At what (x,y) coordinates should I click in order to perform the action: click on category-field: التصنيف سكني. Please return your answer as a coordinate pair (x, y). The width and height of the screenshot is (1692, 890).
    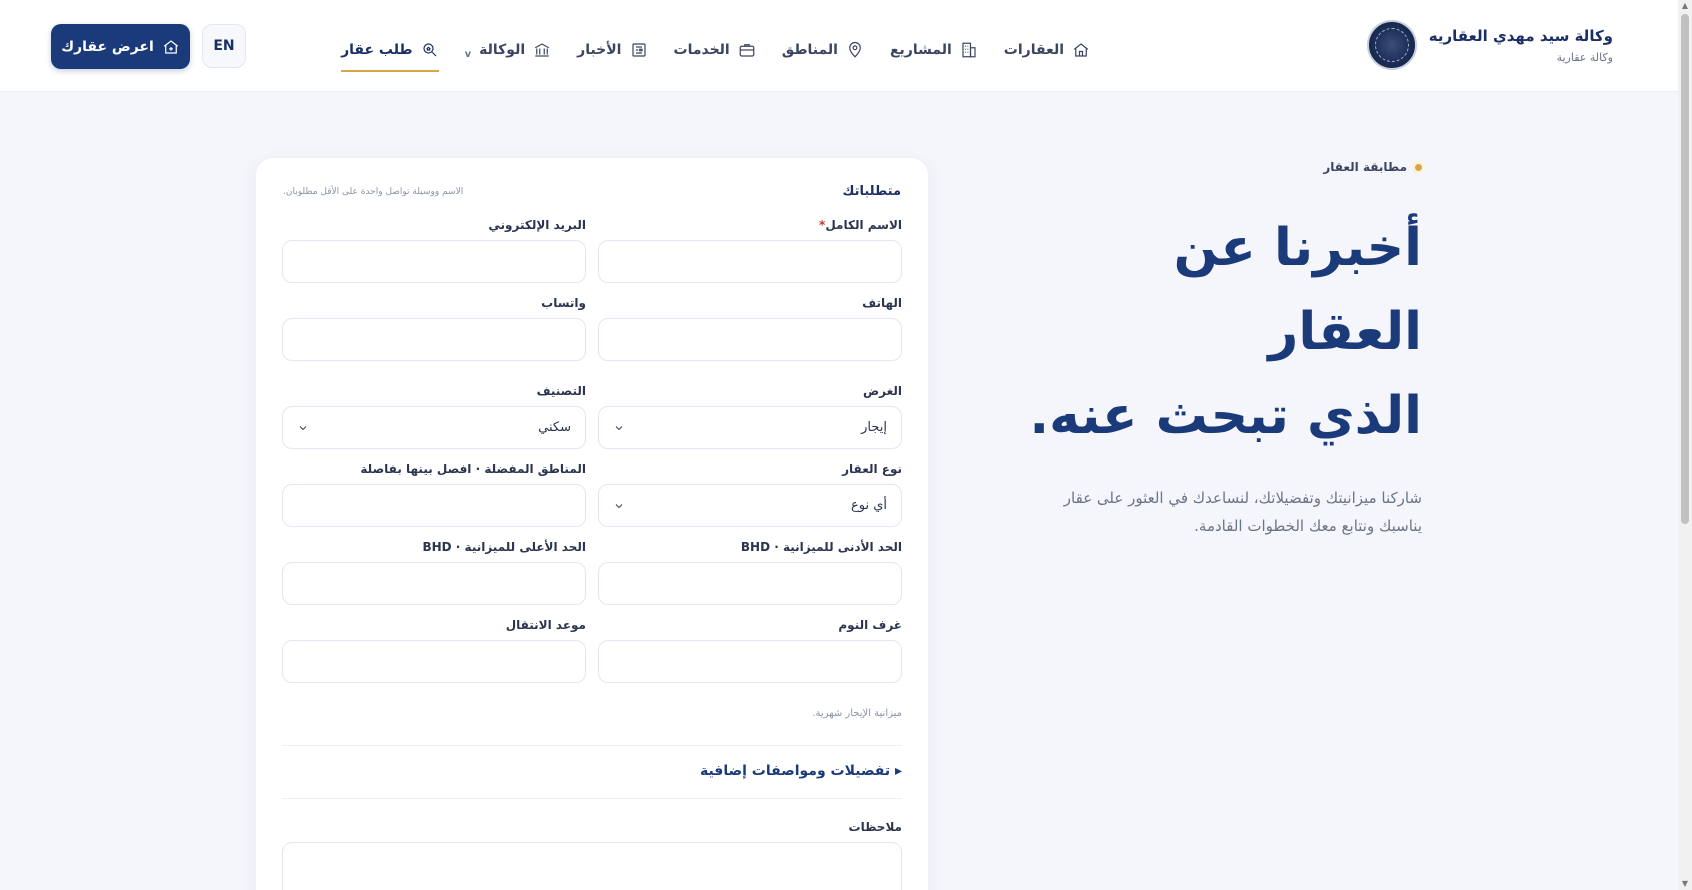
    Looking at the image, I should click on (434, 416).